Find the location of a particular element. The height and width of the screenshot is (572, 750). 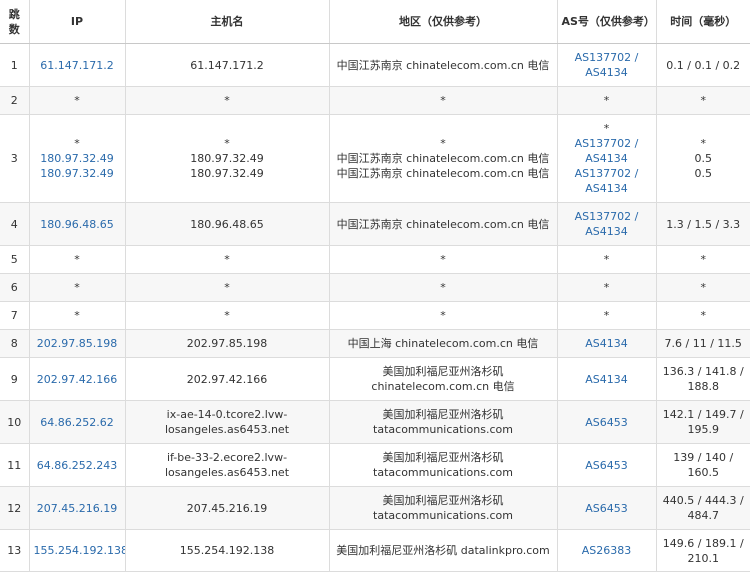

hop-cell: 7 is located at coordinates (15, 315).